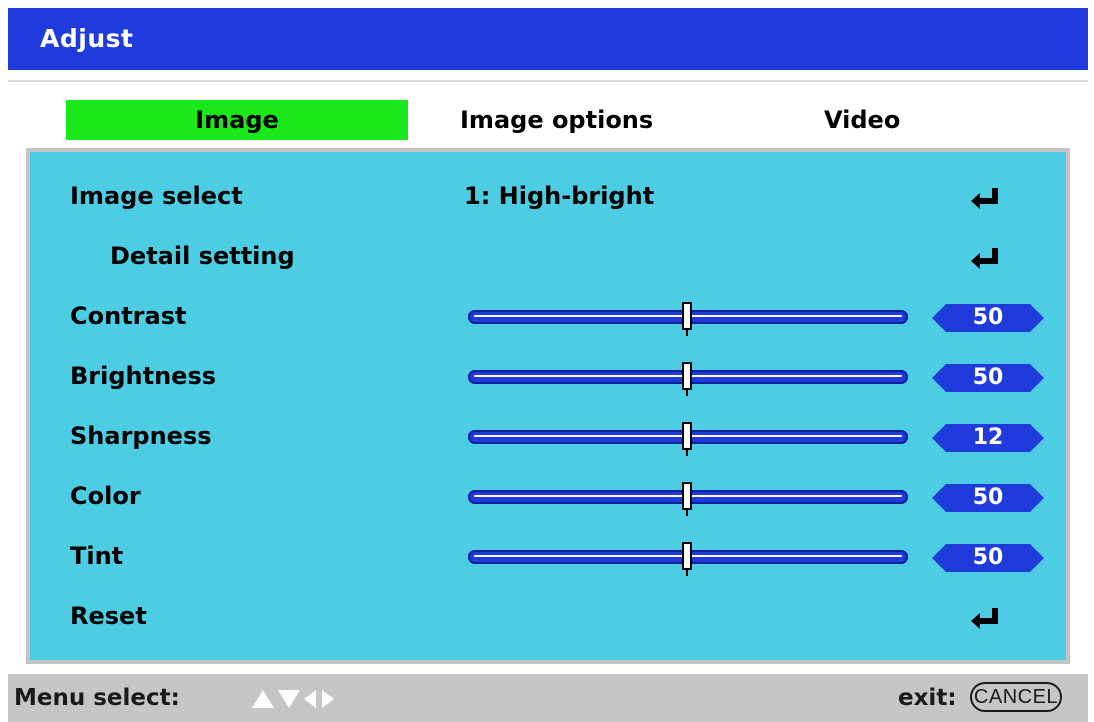  Describe the element at coordinates (237, 120) in the screenshot. I see `tab-image: Image` at that location.